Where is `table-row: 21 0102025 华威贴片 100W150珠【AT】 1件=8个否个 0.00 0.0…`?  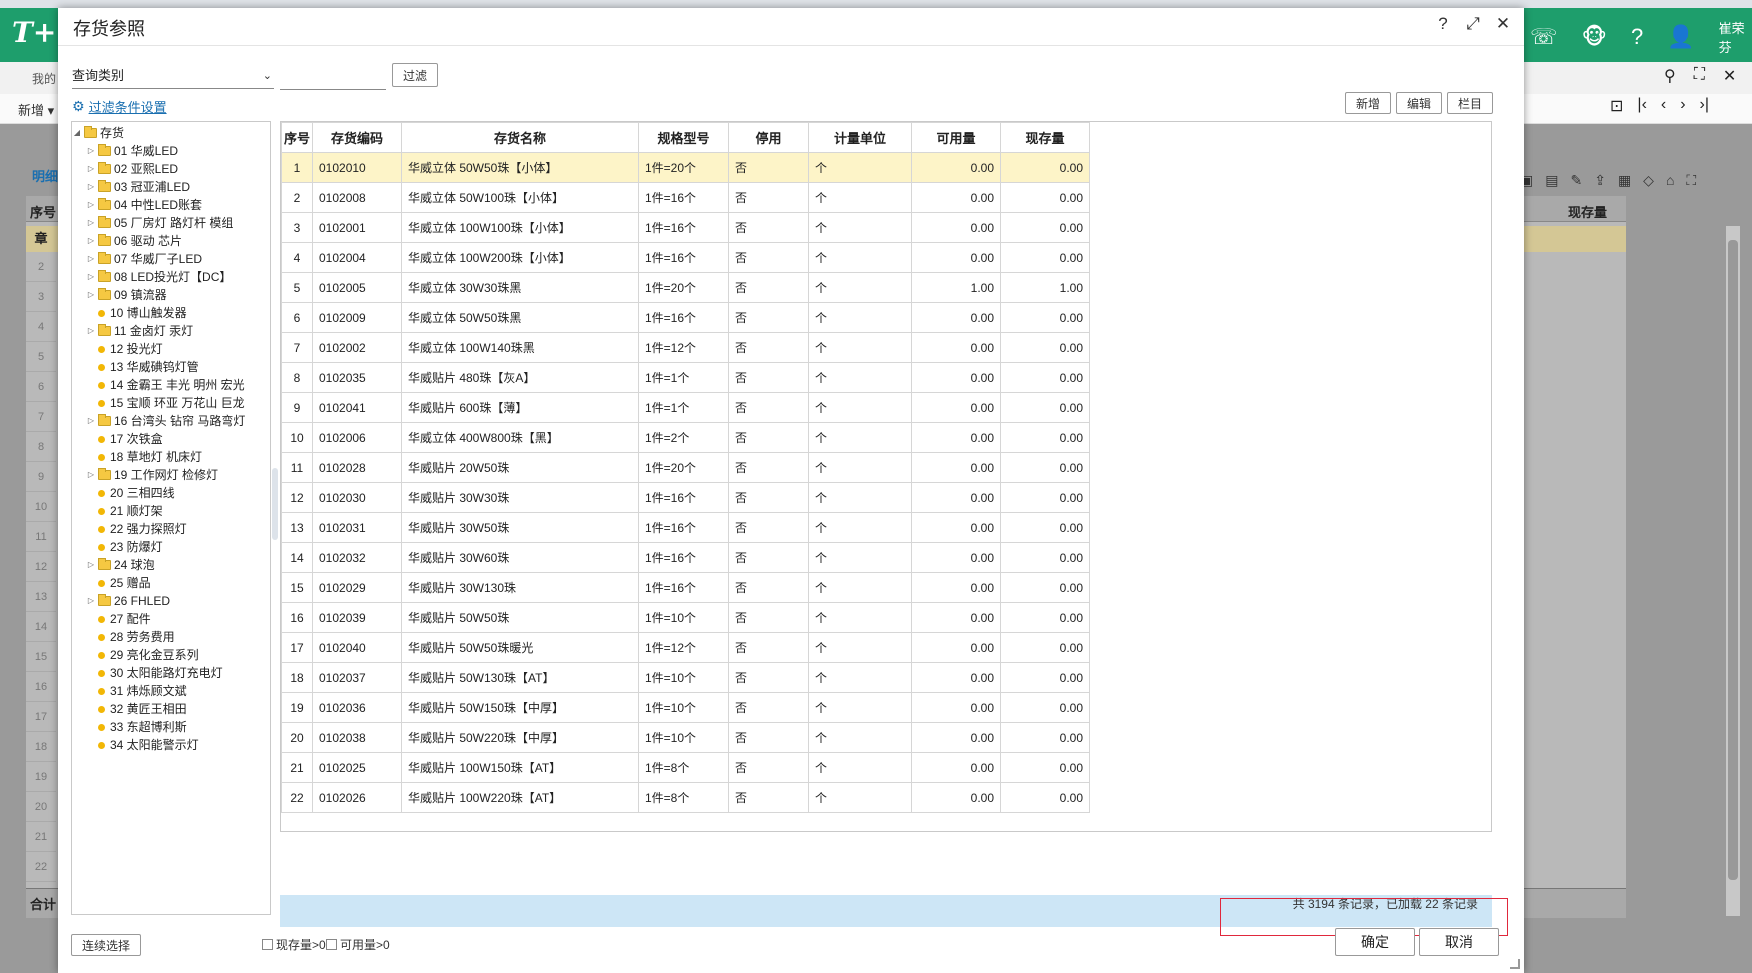 table-row: 21 0102025 华威贴片 100W150珠【AT】 1件=8个否个 0.00 0.0… is located at coordinates (685, 767).